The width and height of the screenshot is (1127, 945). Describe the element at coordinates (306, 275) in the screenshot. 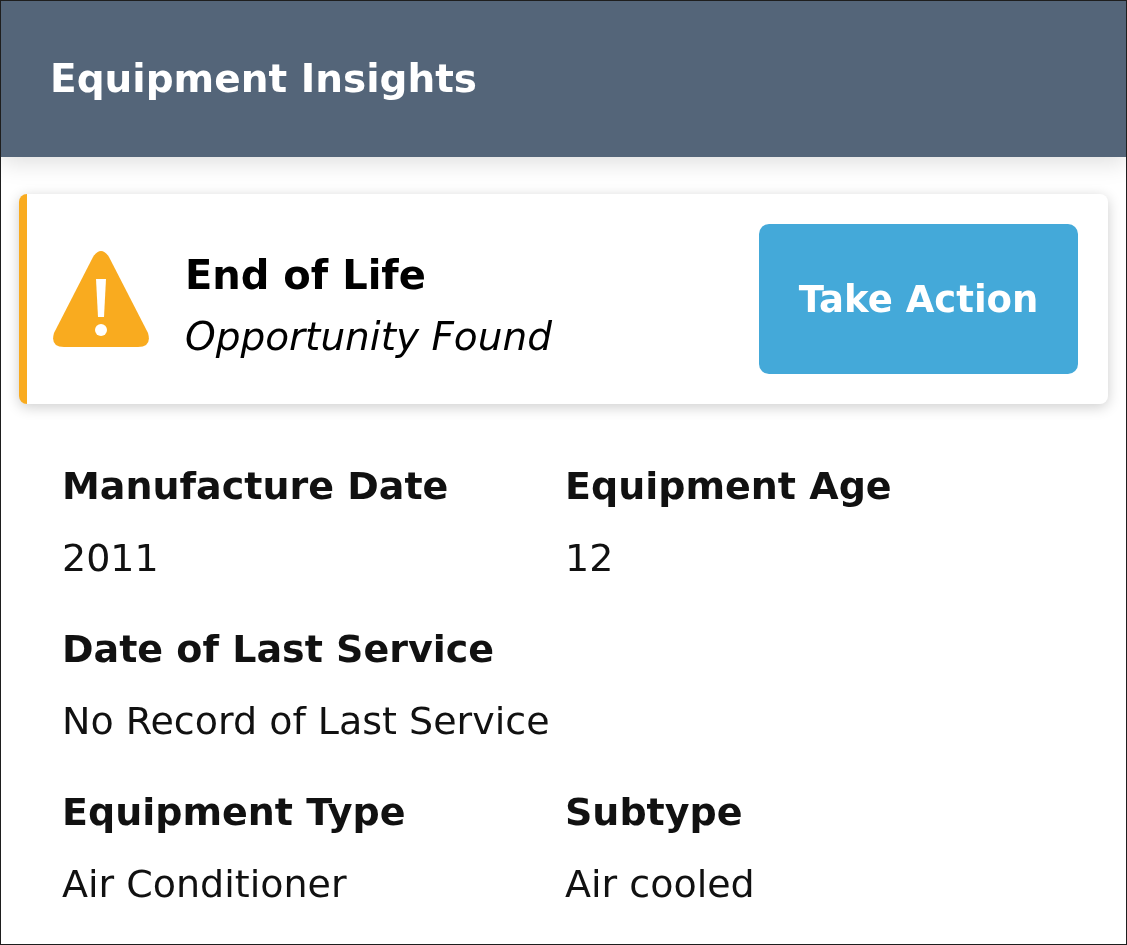

I see `alert-title: End of Life` at that location.